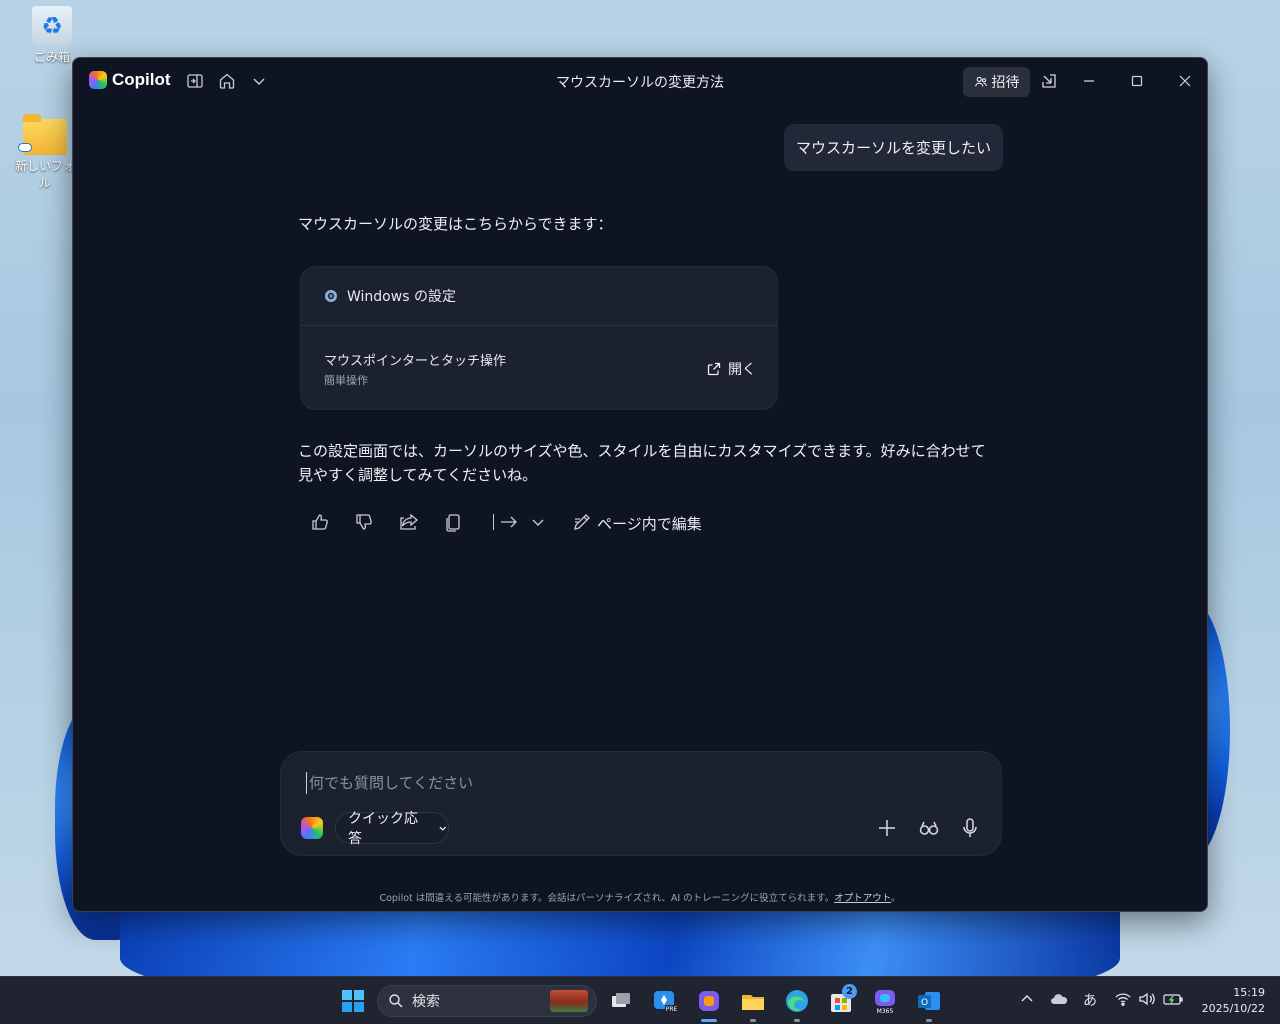  I want to click on card-header: Windows の設定, so click(539, 296).